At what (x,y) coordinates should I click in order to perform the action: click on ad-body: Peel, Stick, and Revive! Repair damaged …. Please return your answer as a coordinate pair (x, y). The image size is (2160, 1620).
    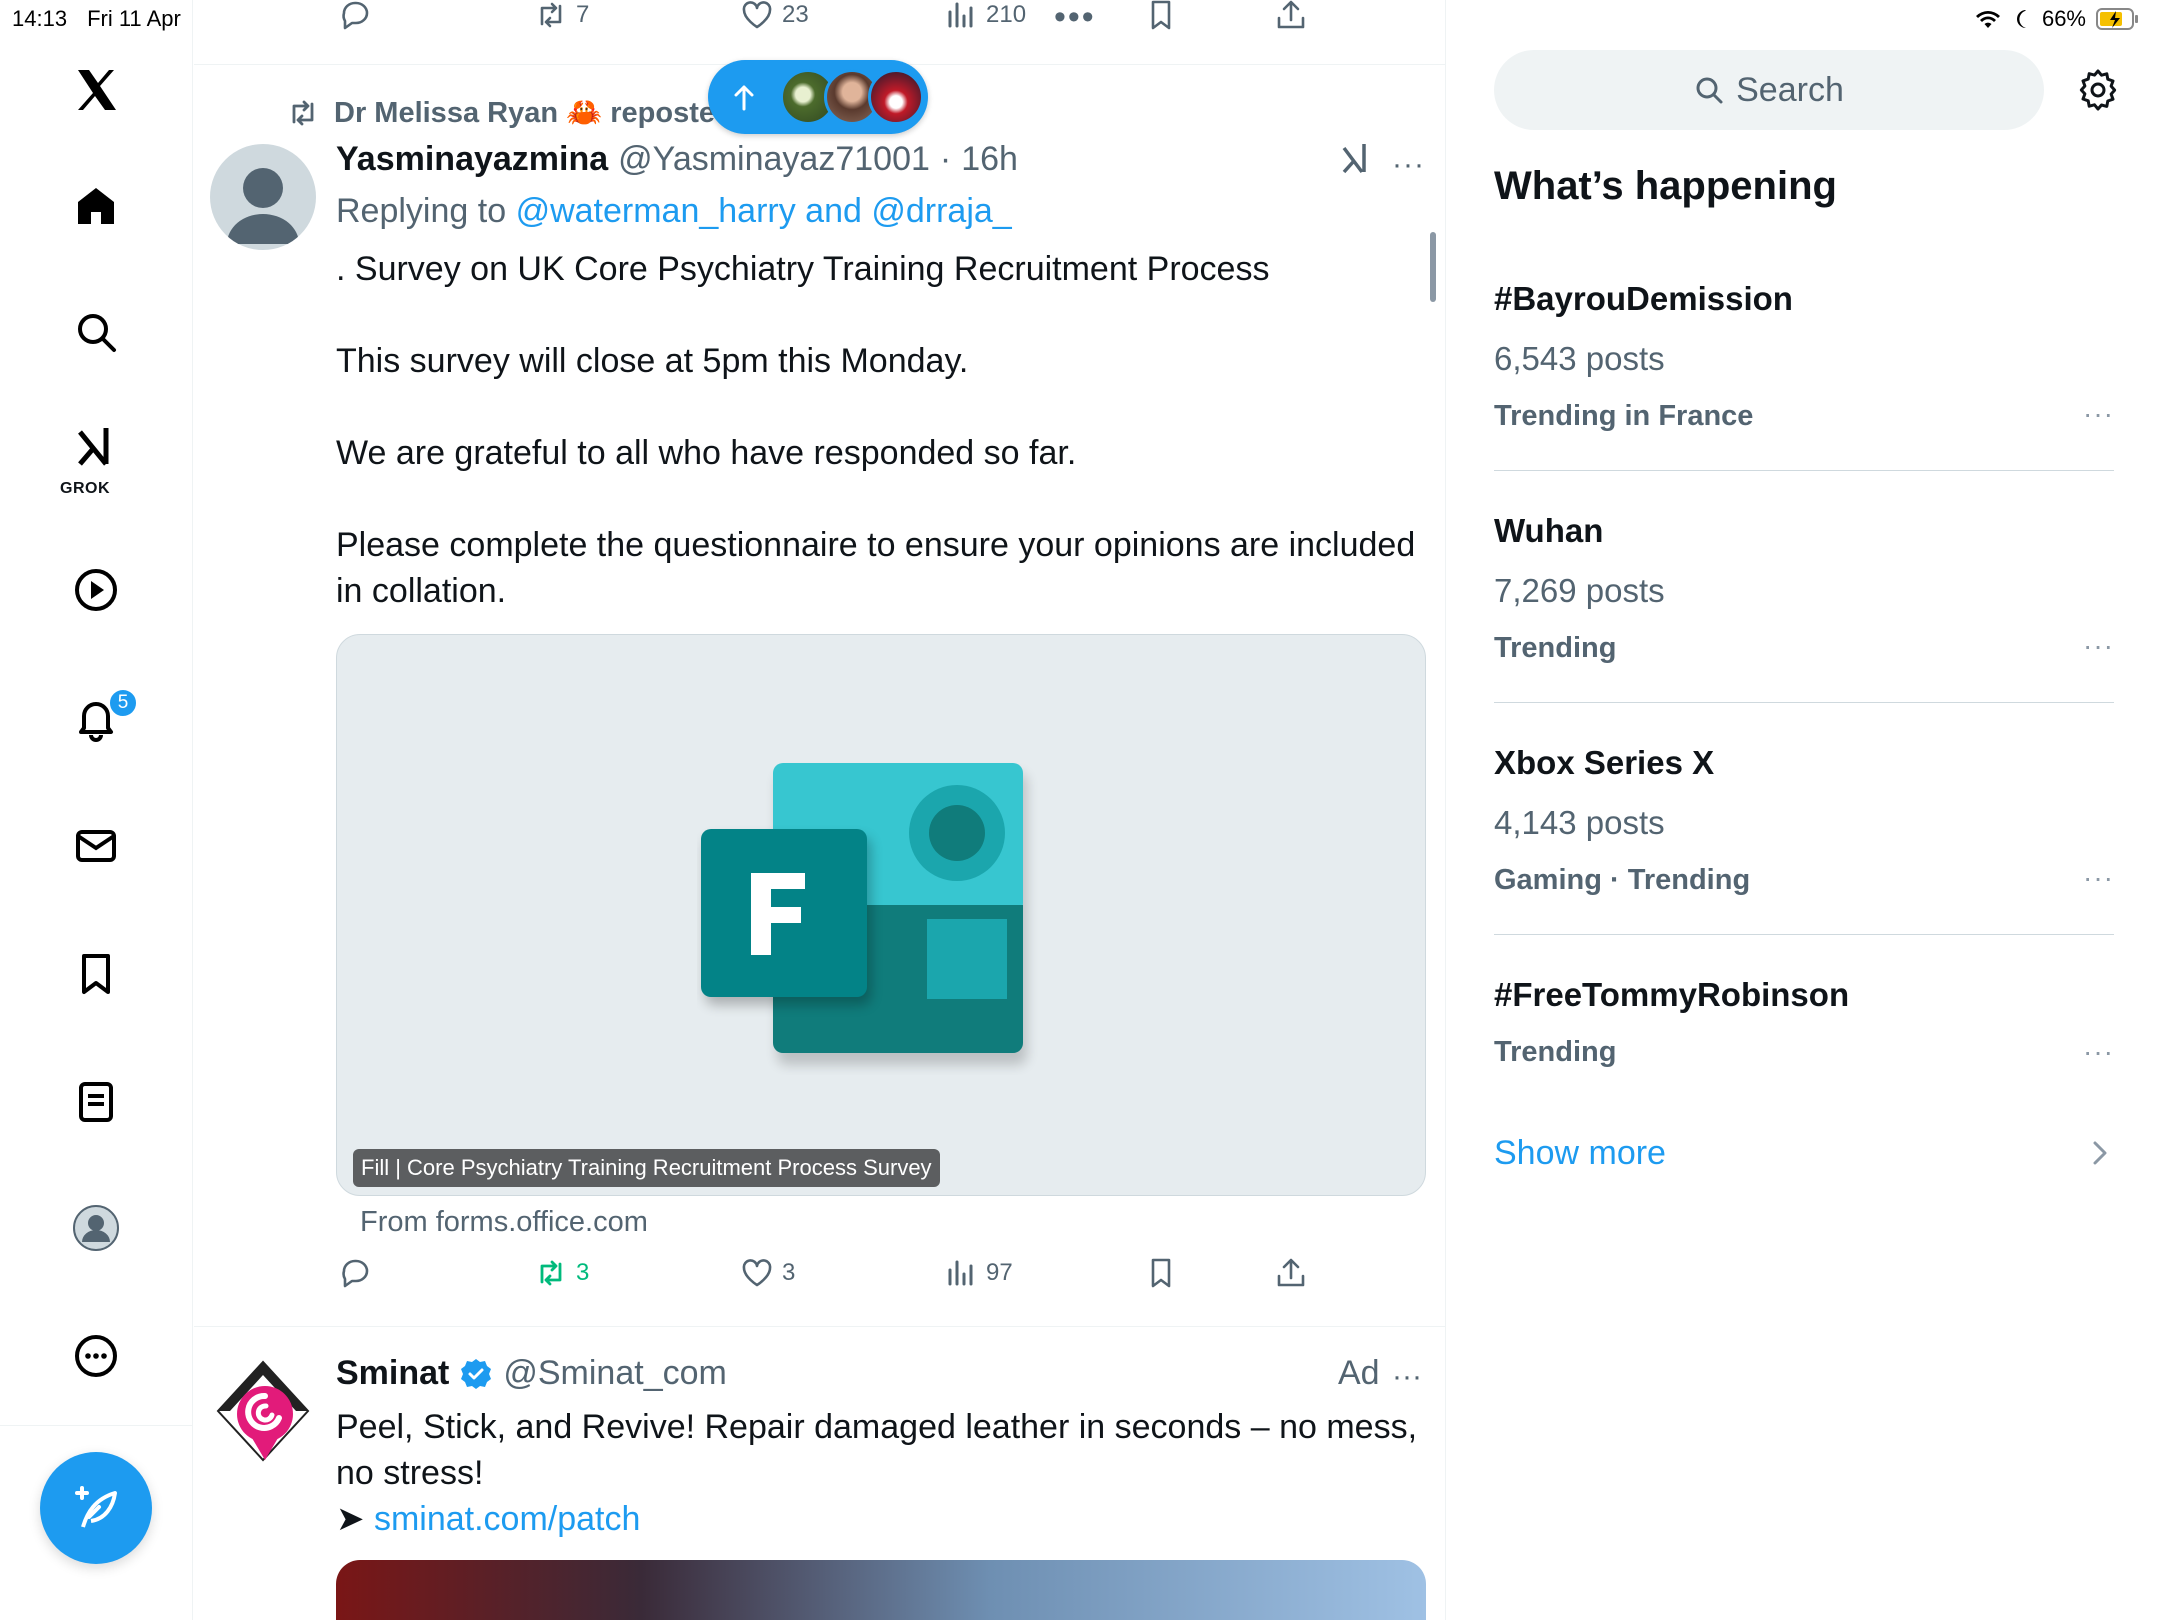
    Looking at the image, I should click on (877, 1450).